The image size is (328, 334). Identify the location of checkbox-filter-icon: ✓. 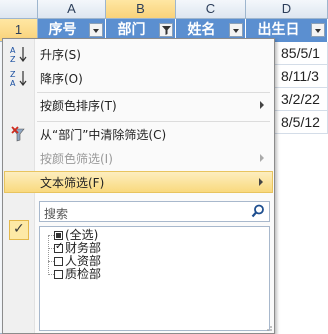
(19, 230).